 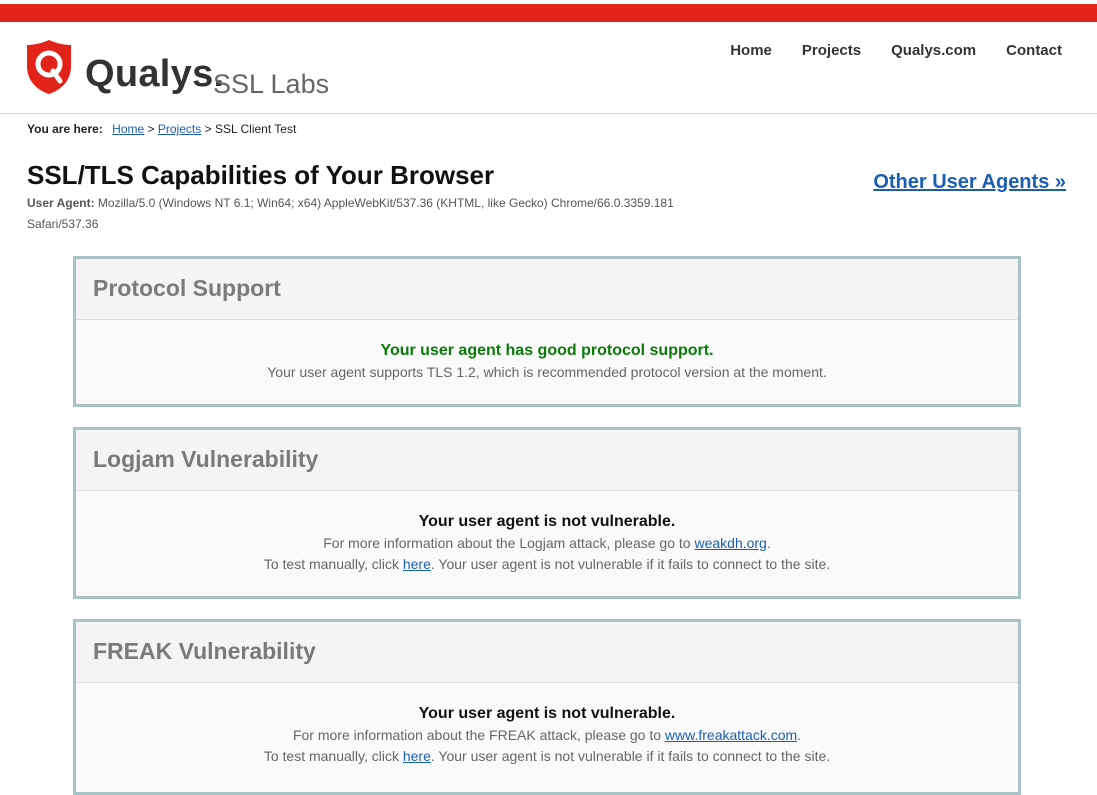 What do you see at coordinates (61, 203) in the screenshot?
I see `user-agent-label: User Agent:` at bounding box center [61, 203].